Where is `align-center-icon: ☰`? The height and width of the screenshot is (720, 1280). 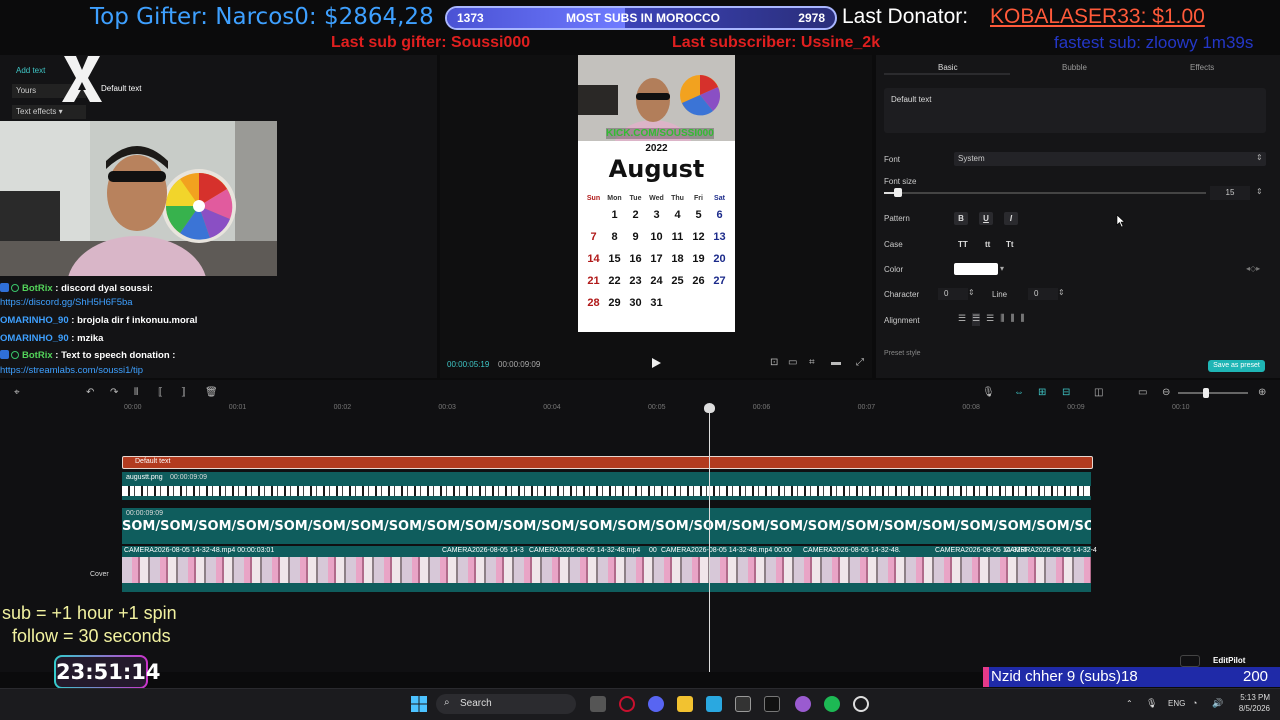
align-center-icon: ☰ is located at coordinates (976, 319).